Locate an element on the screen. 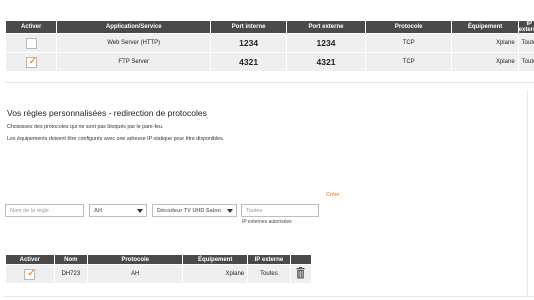  protocol-select: AH is located at coordinates (118, 210).